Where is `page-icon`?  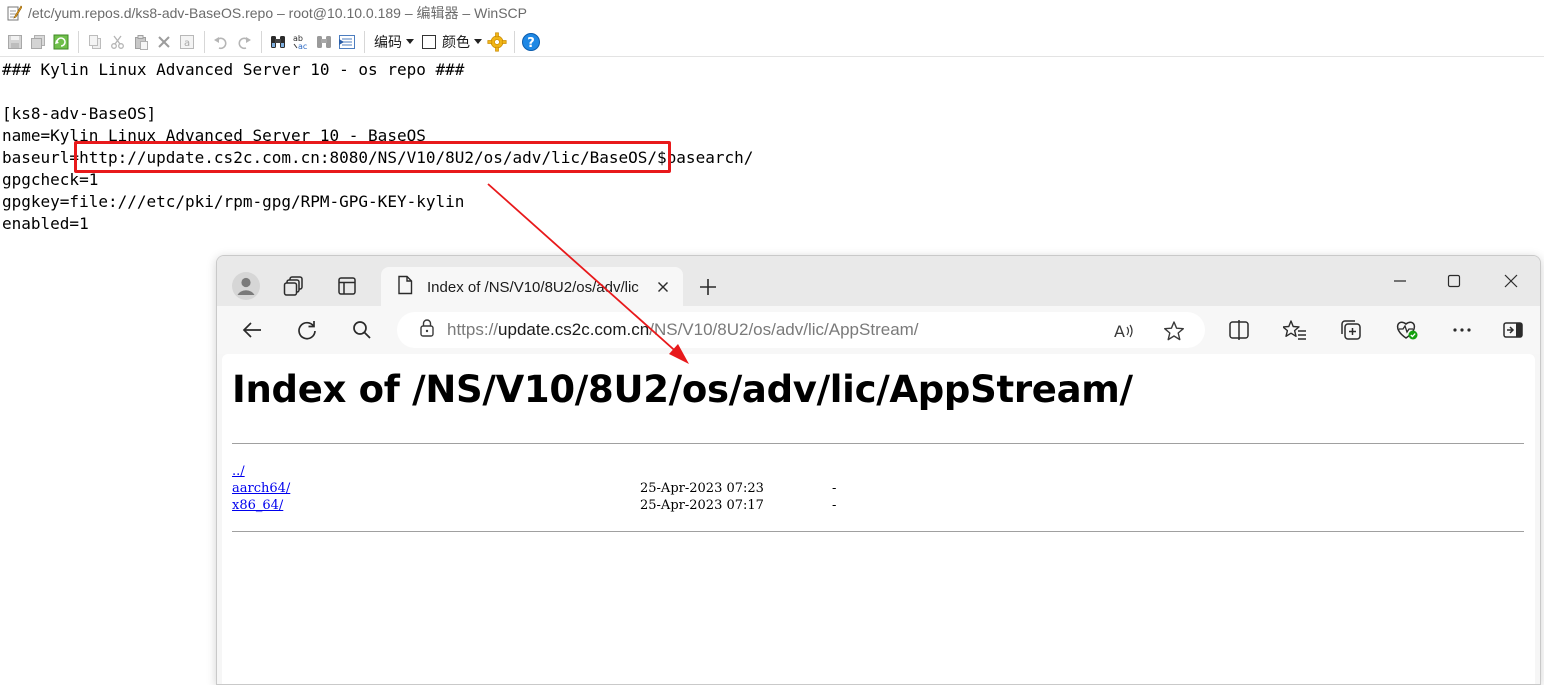 page-icon is located at coordinates (405, 287).